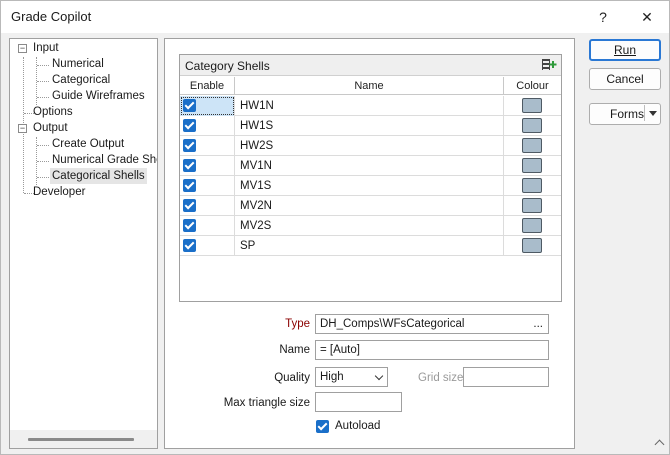 This screenshot has width=670, height=455. I want to click on forms-split-divider, so click(644, 113).